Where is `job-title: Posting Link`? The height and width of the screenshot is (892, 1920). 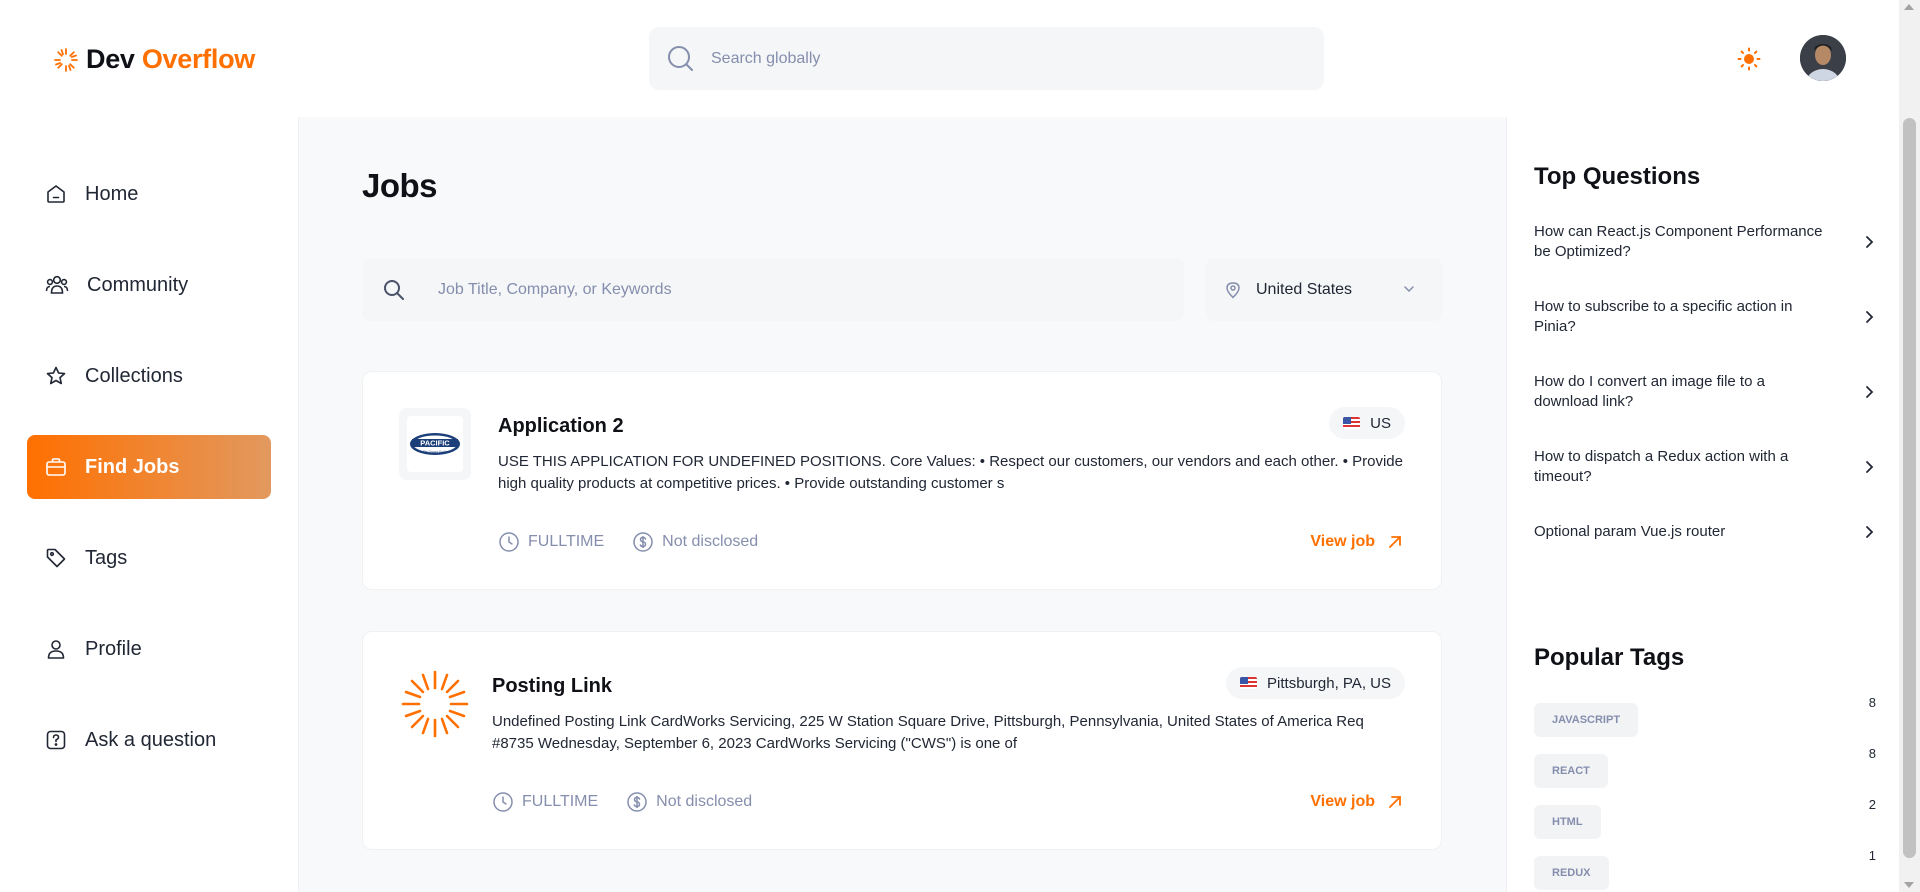
job-title: Posting Link is located at coordinates (552, 686).